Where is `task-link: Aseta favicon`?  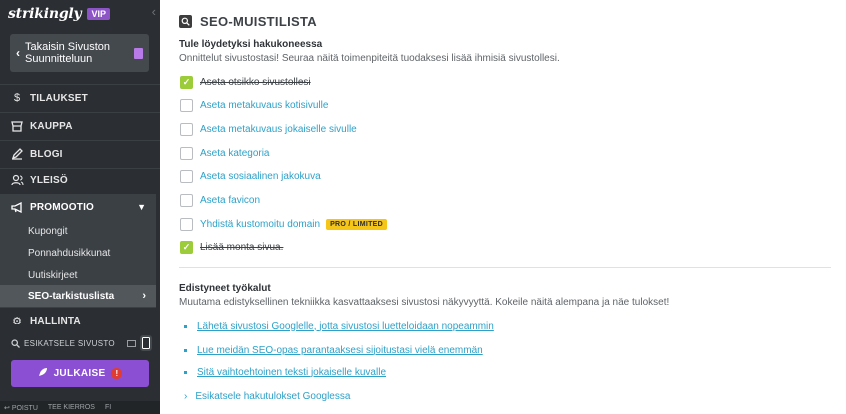 task-link: Aseta favicon is located at coordinates (230, 200).